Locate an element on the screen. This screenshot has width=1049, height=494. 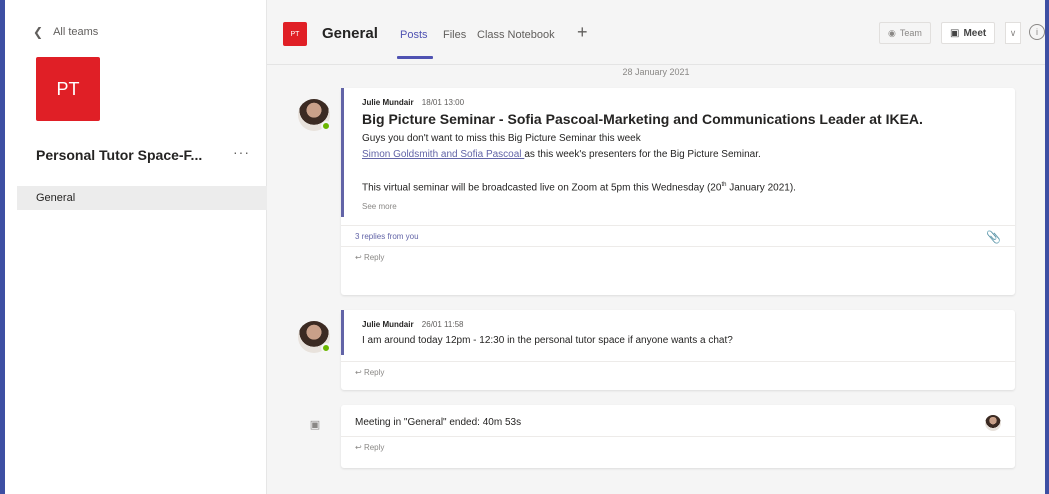
team-button: ◉ Team is located at coordinates (905, 33).